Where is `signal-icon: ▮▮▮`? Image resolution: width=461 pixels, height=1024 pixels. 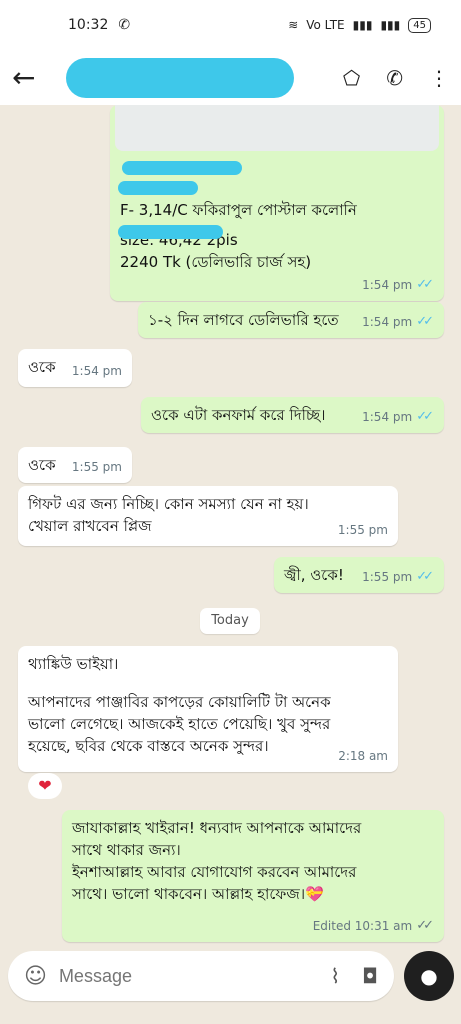 signal-icon: ▮▮▮ is located at coordinates (362, 25).